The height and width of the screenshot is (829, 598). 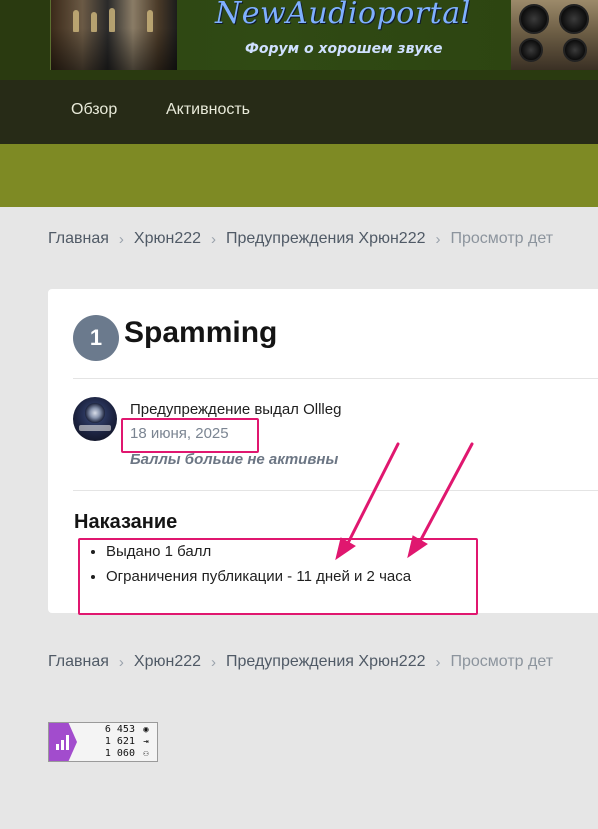 What do you see at coordinates (343, 15) in the screenshot?
I see `site-title: NewAudioportal` at bounding box center [343, 15].